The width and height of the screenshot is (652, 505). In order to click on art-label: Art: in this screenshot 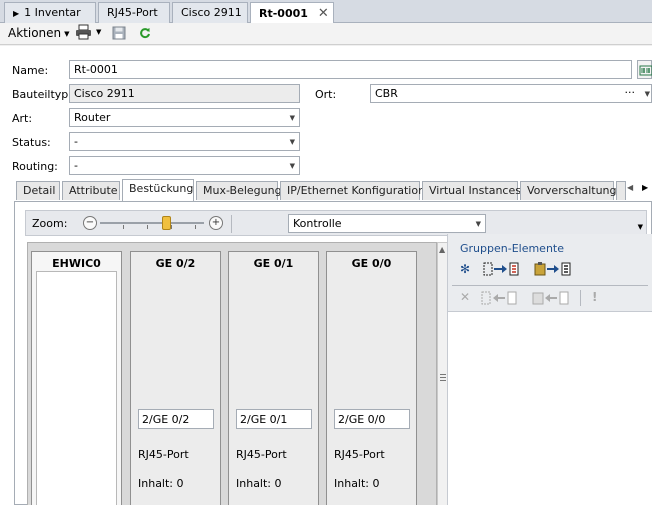, I will do `click(22, 118)`.